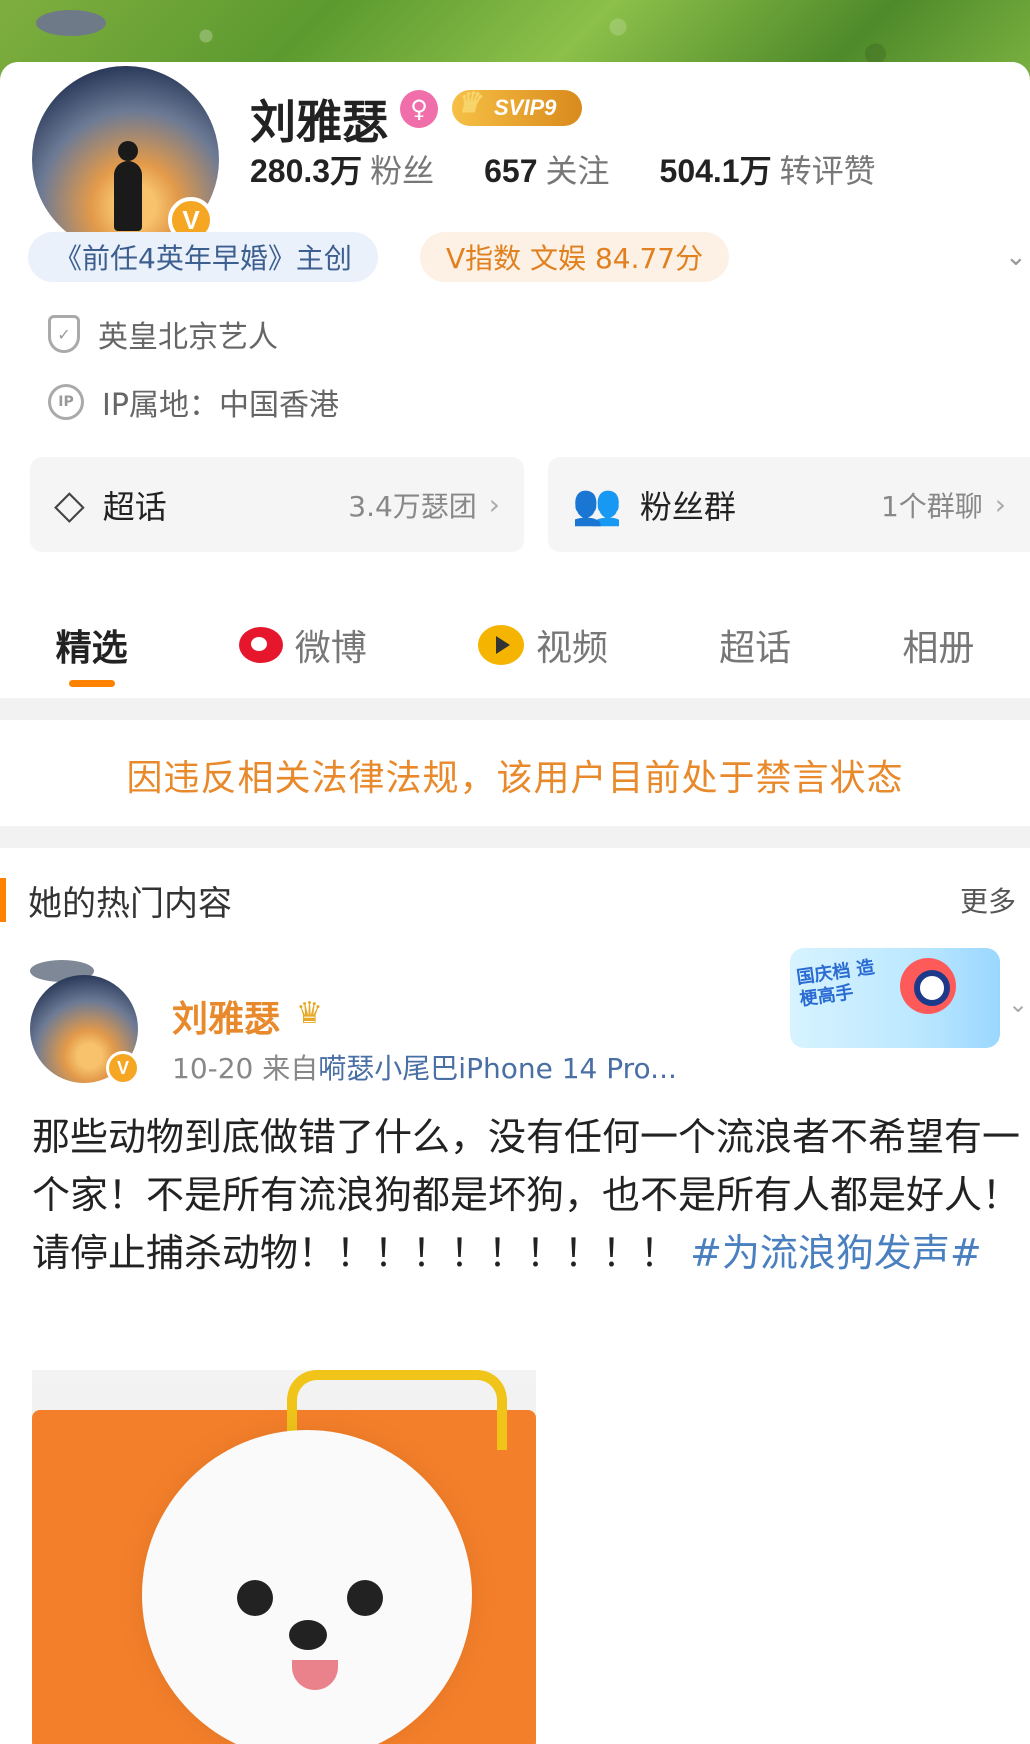 This screenshot has height=1744, width=1030. I want to click on svip-badge: ♛ SVIP9, so click(517, 106).